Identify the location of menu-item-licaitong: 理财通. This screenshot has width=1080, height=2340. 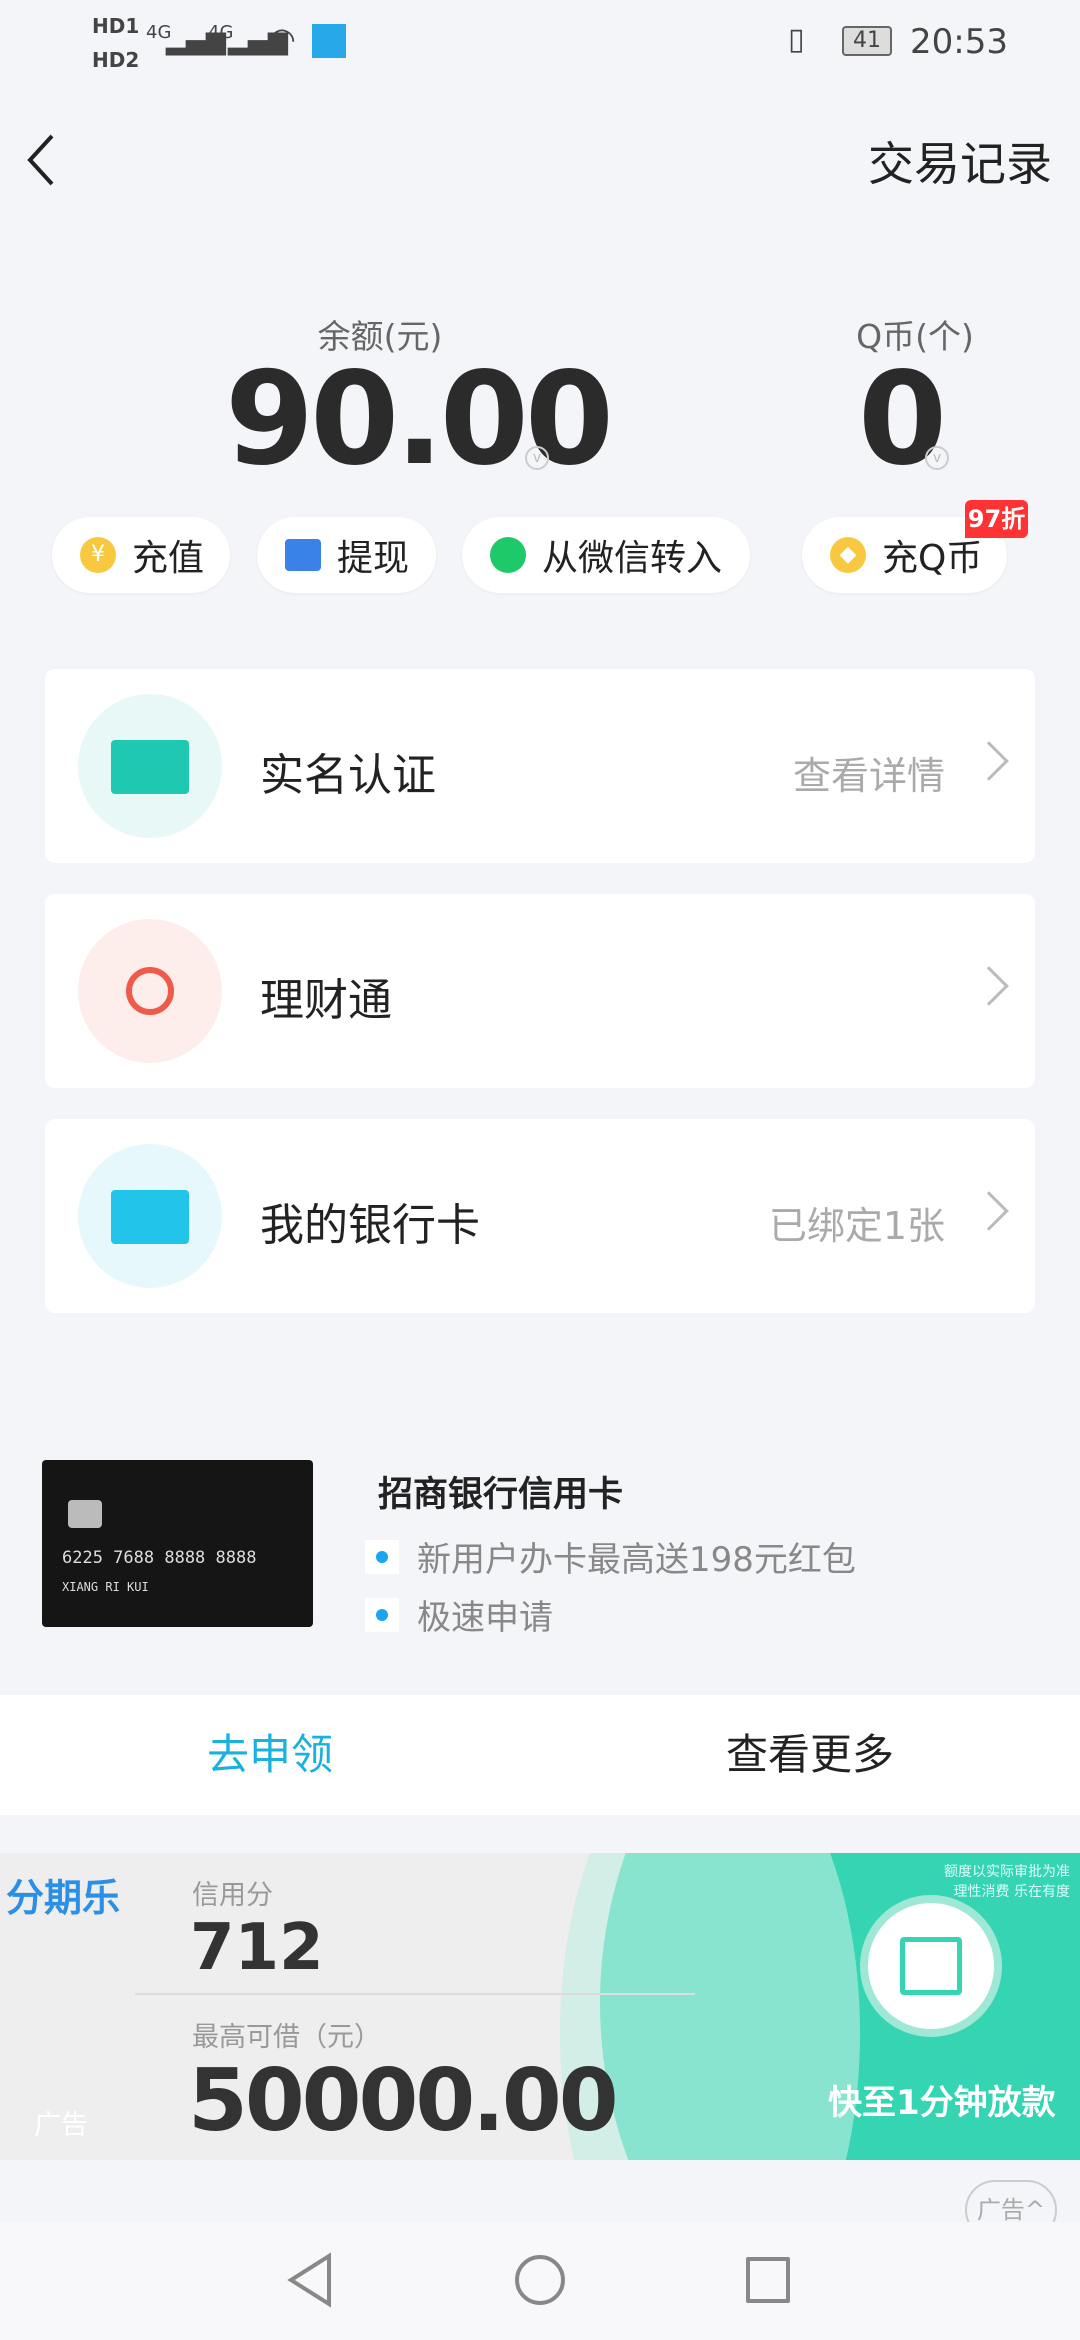
(540, 991).